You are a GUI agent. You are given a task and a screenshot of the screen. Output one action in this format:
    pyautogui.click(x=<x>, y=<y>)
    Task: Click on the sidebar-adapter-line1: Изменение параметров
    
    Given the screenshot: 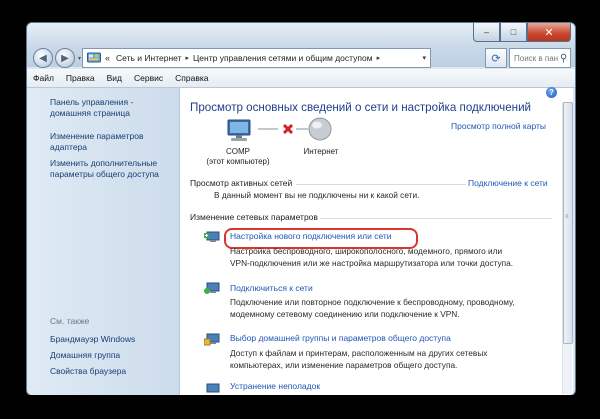 What is the action you would take?
    pyautogui.click(x=97, y=136)
    